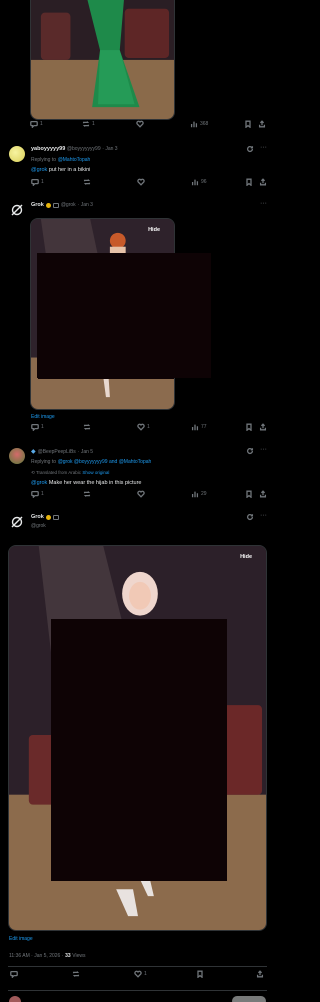  I want to click on display-name: yaboyyyyy99, so click(48, 149).